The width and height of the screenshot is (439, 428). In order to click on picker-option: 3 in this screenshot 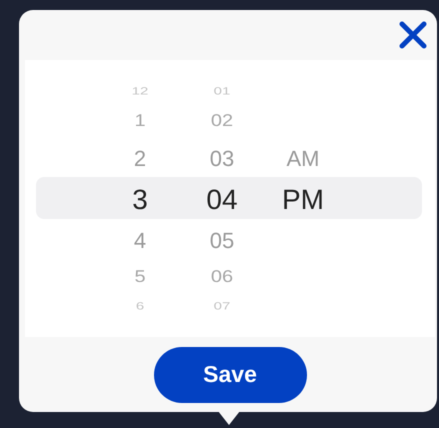, I will do `click(140, 200)`.